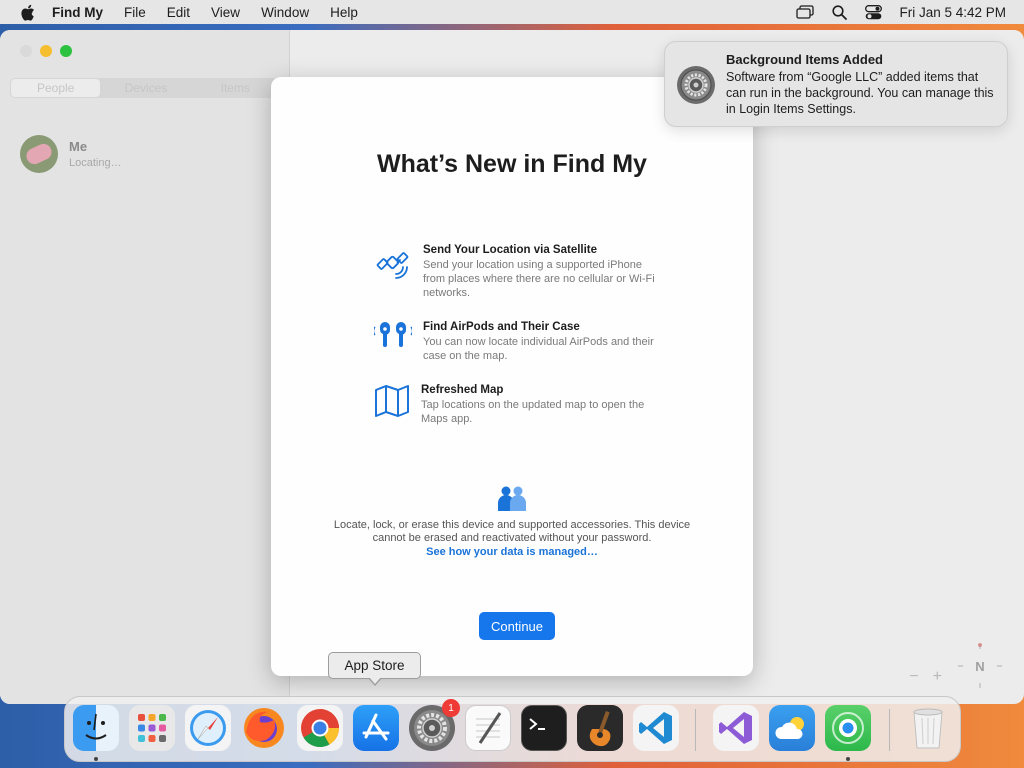  What do you see at coordinates (264, 728) in the screenshot?
I see `dock-firefox-icon` at bounding box center [264, 728].